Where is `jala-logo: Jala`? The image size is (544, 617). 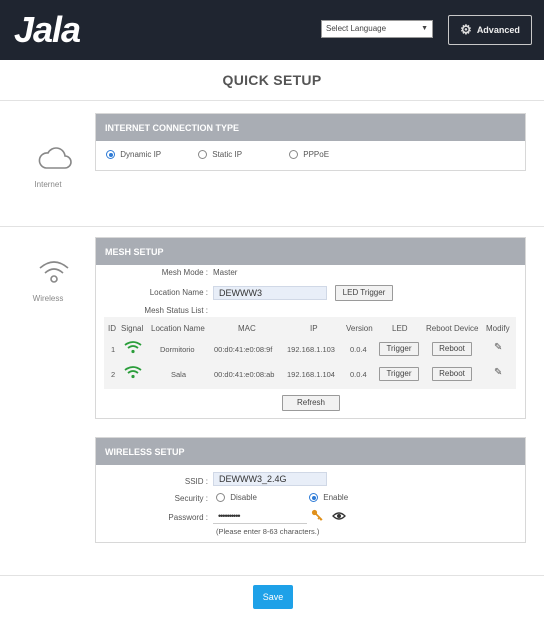
jala-logo: Jala is located at coordinates (47, 30).